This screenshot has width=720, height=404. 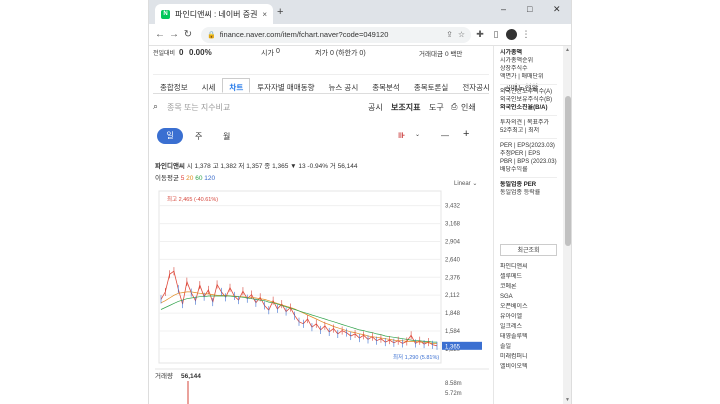 What do you see at coordinates (401, 135) in the screenshot?
I see `candle-type-icon: ⊪` at bounding box center [401, 135].